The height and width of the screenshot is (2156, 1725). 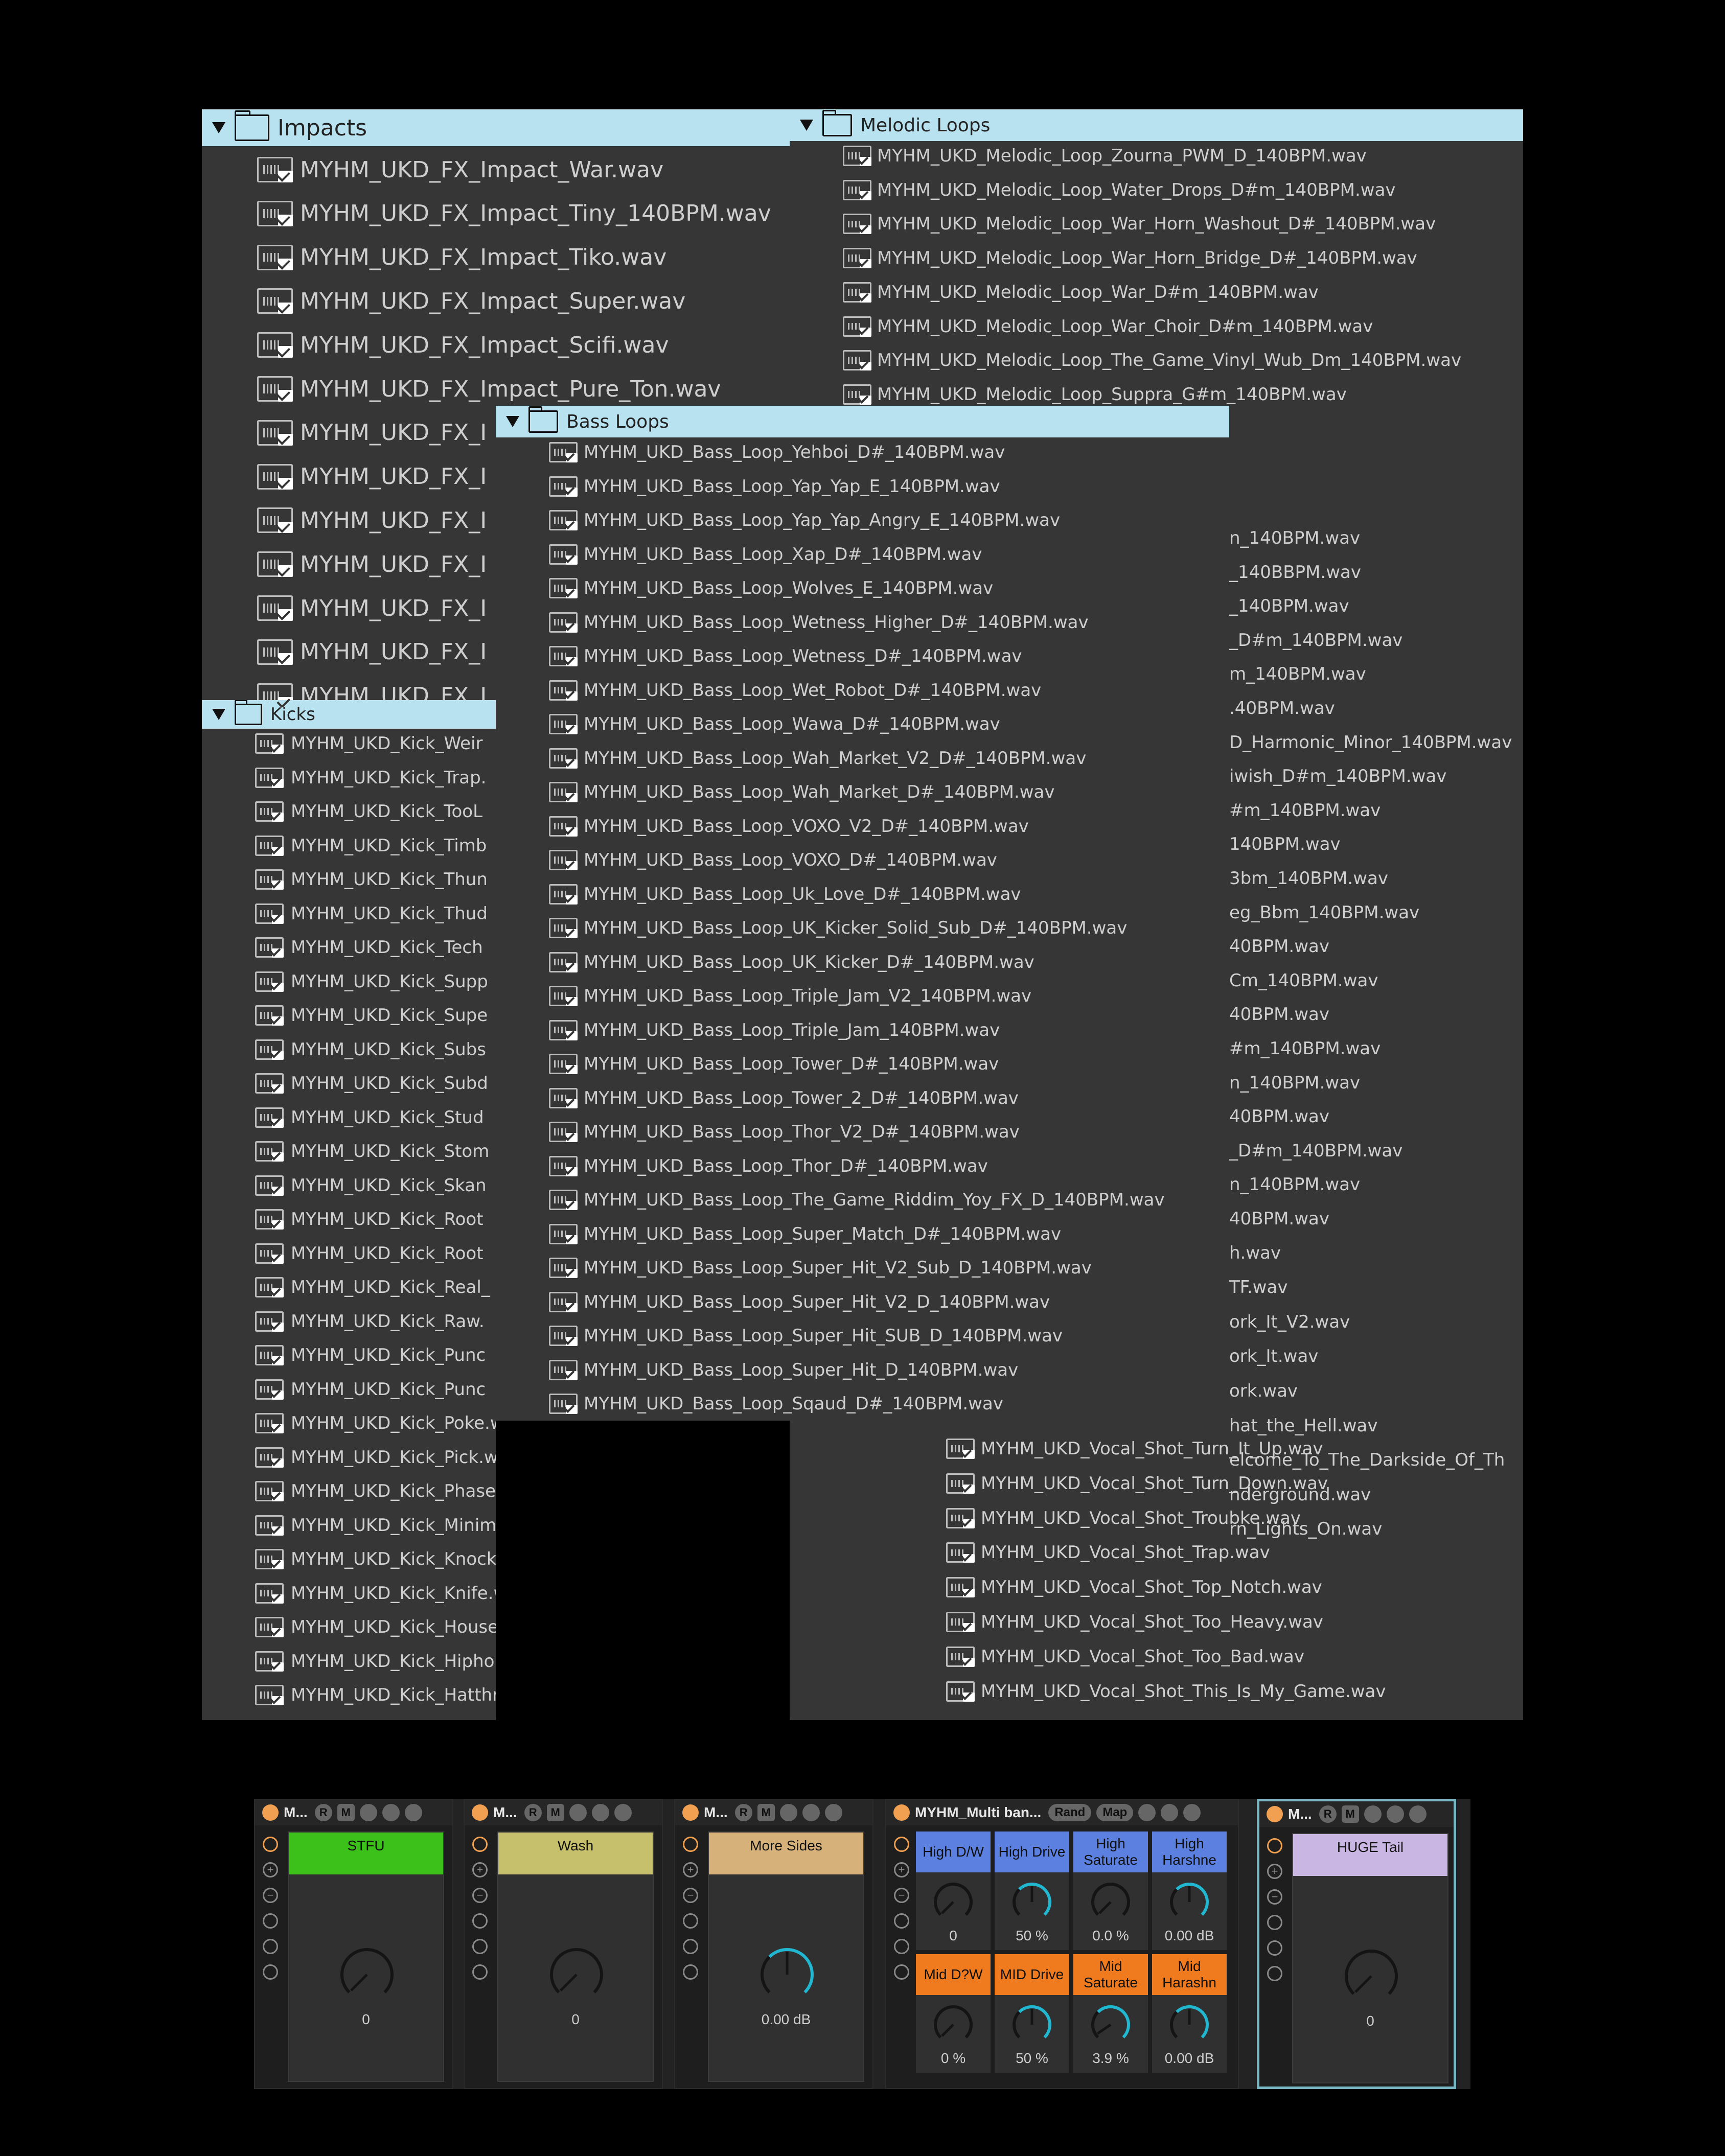 I want to click on macro-label: More Sides, so click(x=786, y=1854).